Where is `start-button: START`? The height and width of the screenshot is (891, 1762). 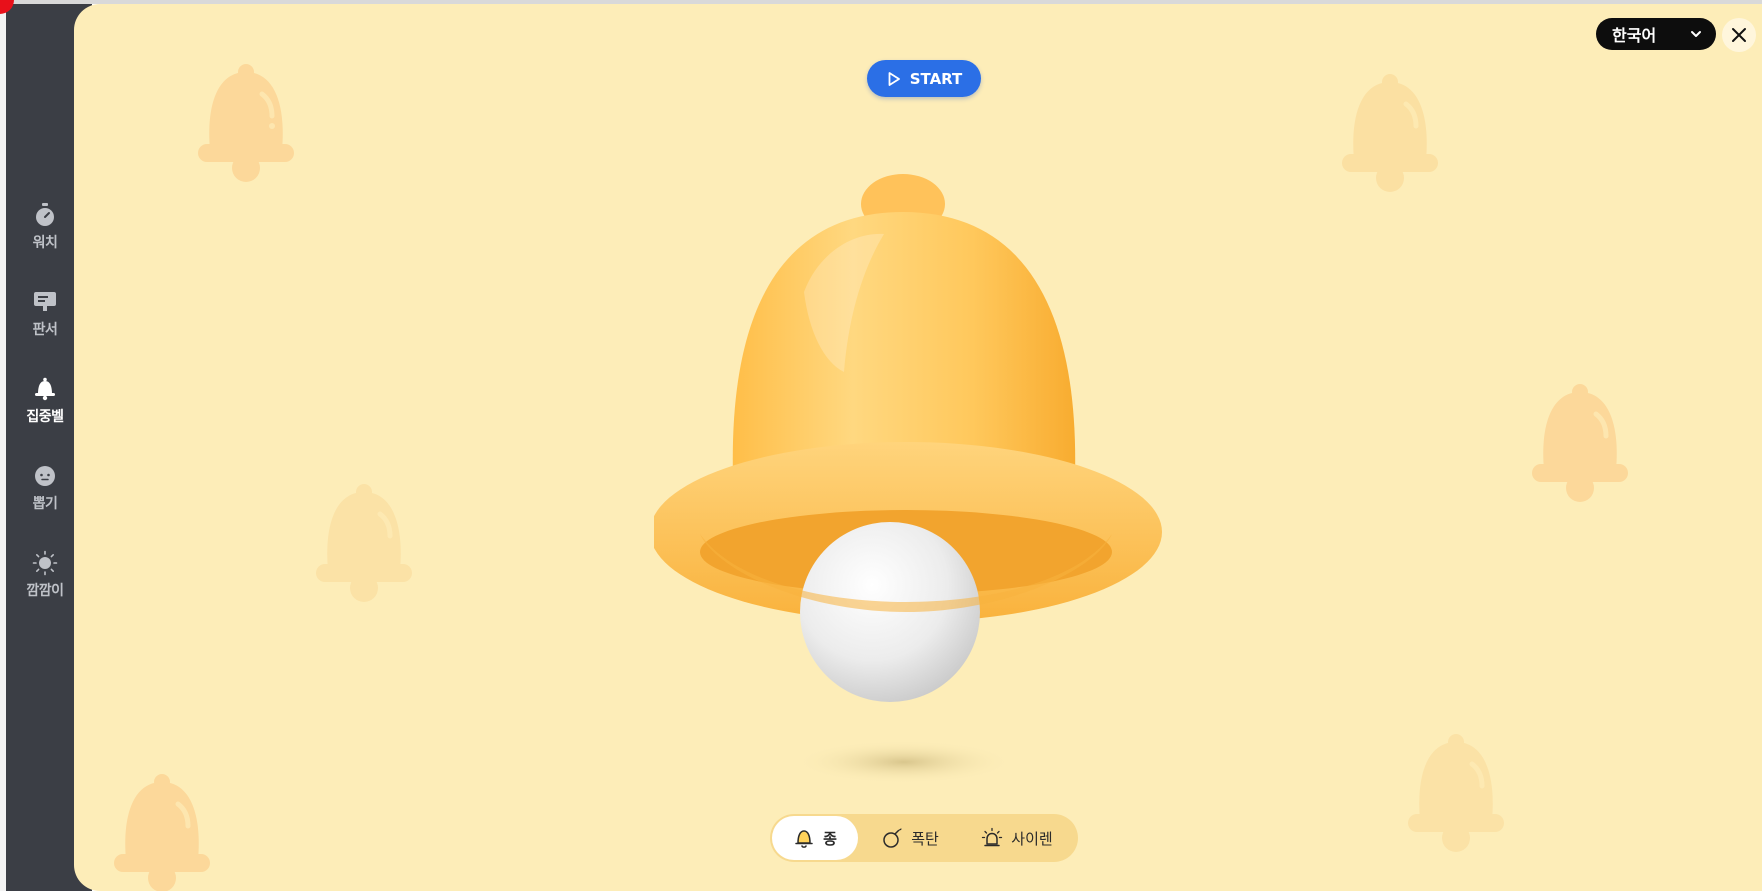
start-button: START is located at coordinates (924, 78).